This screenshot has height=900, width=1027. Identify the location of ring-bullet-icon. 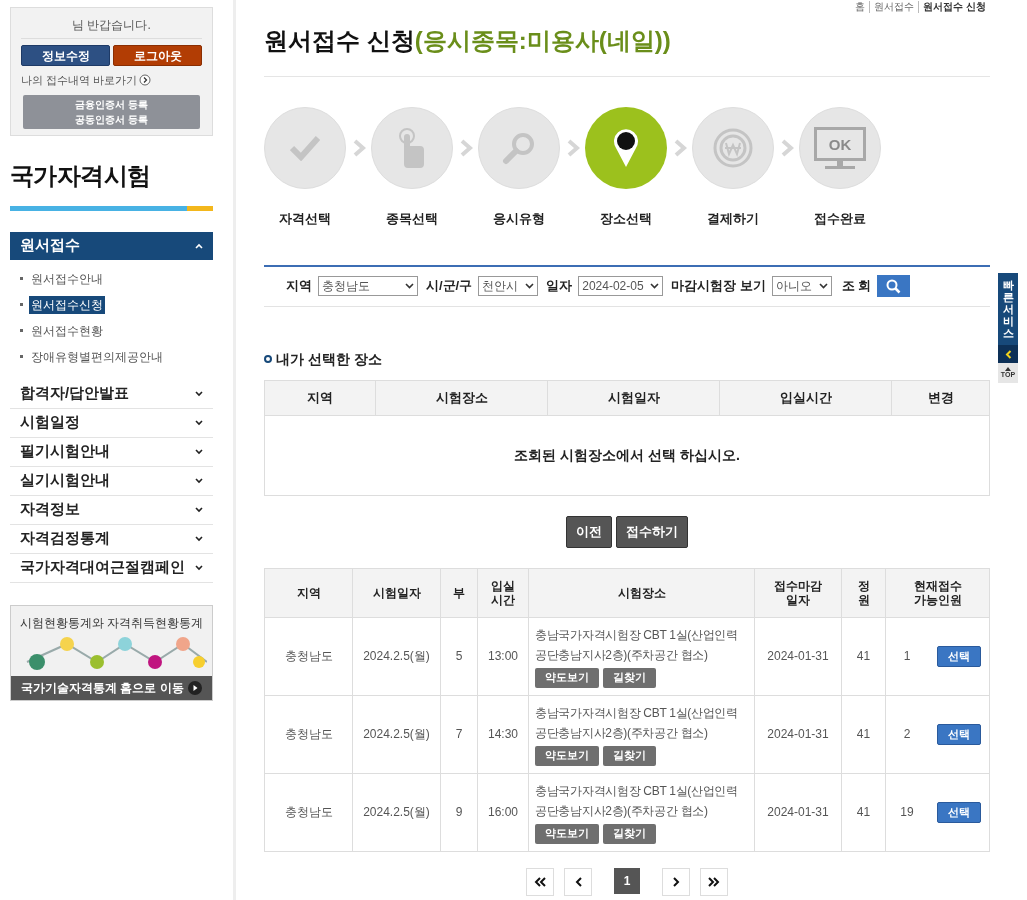
(268, 359).